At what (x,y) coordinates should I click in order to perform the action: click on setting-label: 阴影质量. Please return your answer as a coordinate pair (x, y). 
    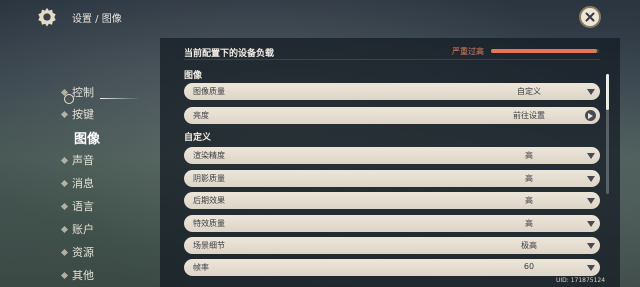
    Looking at the image, I should click on (209, 178).